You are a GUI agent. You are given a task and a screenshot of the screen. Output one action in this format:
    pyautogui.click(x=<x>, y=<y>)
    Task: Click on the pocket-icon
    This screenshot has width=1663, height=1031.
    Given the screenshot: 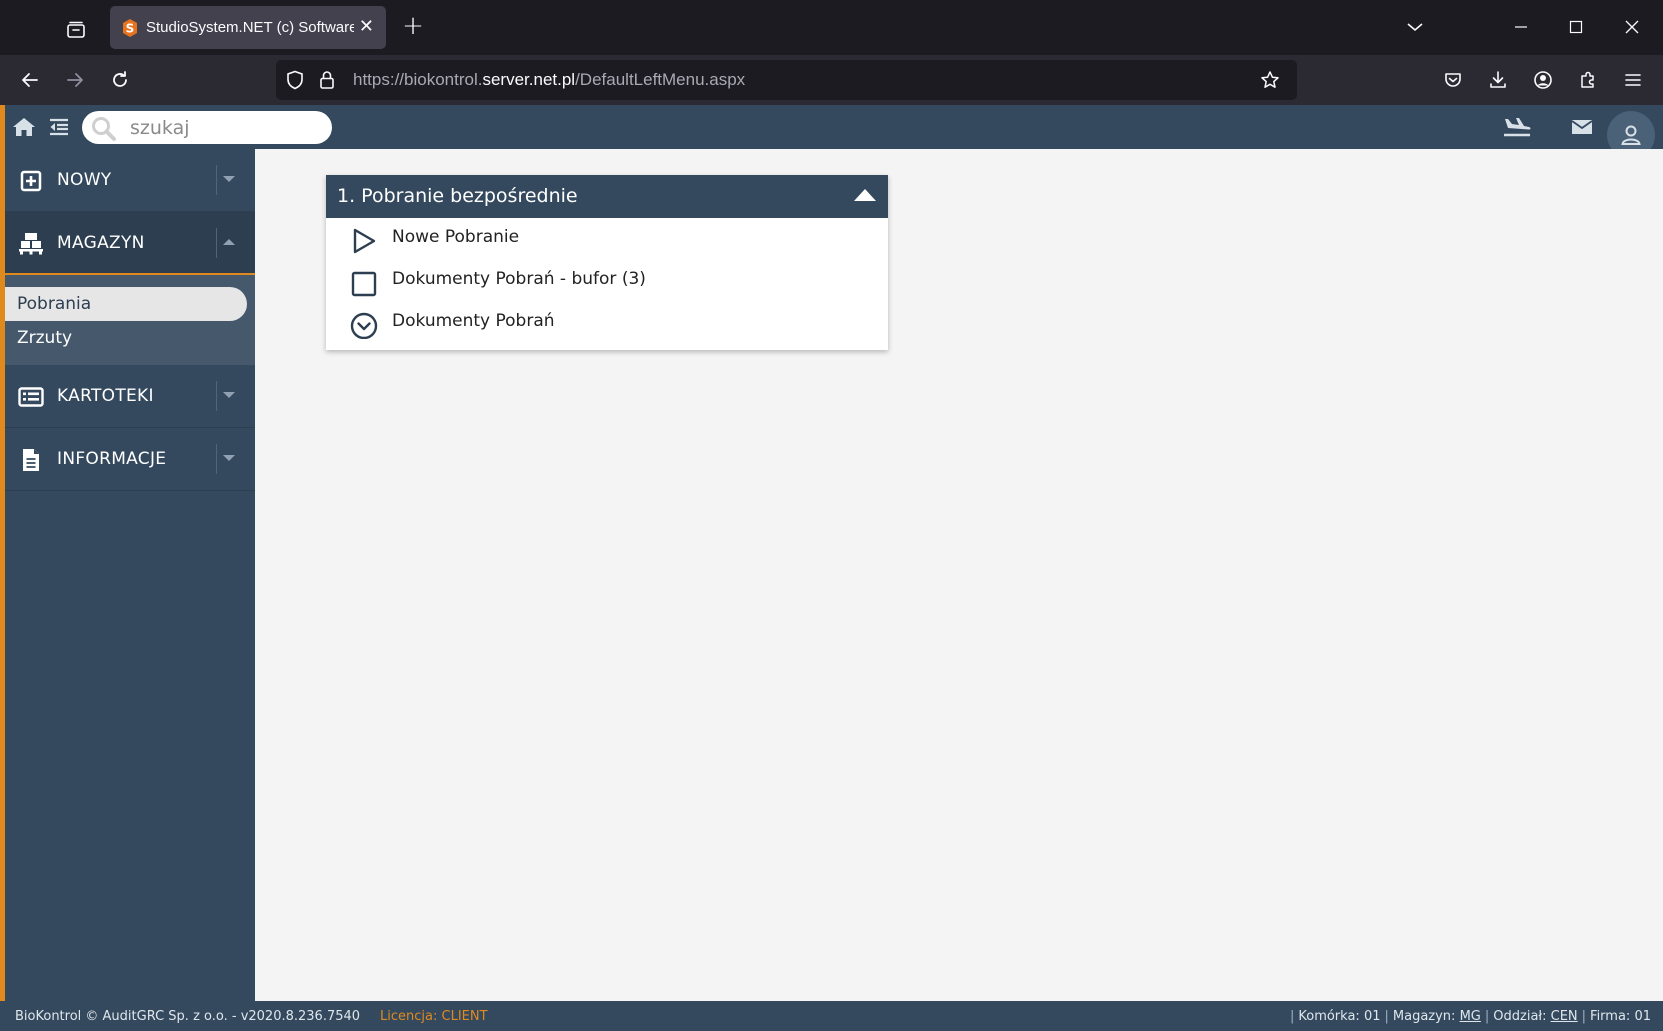 What is the action you would take?
    pyautogui.click(x=1453, y=80)
    